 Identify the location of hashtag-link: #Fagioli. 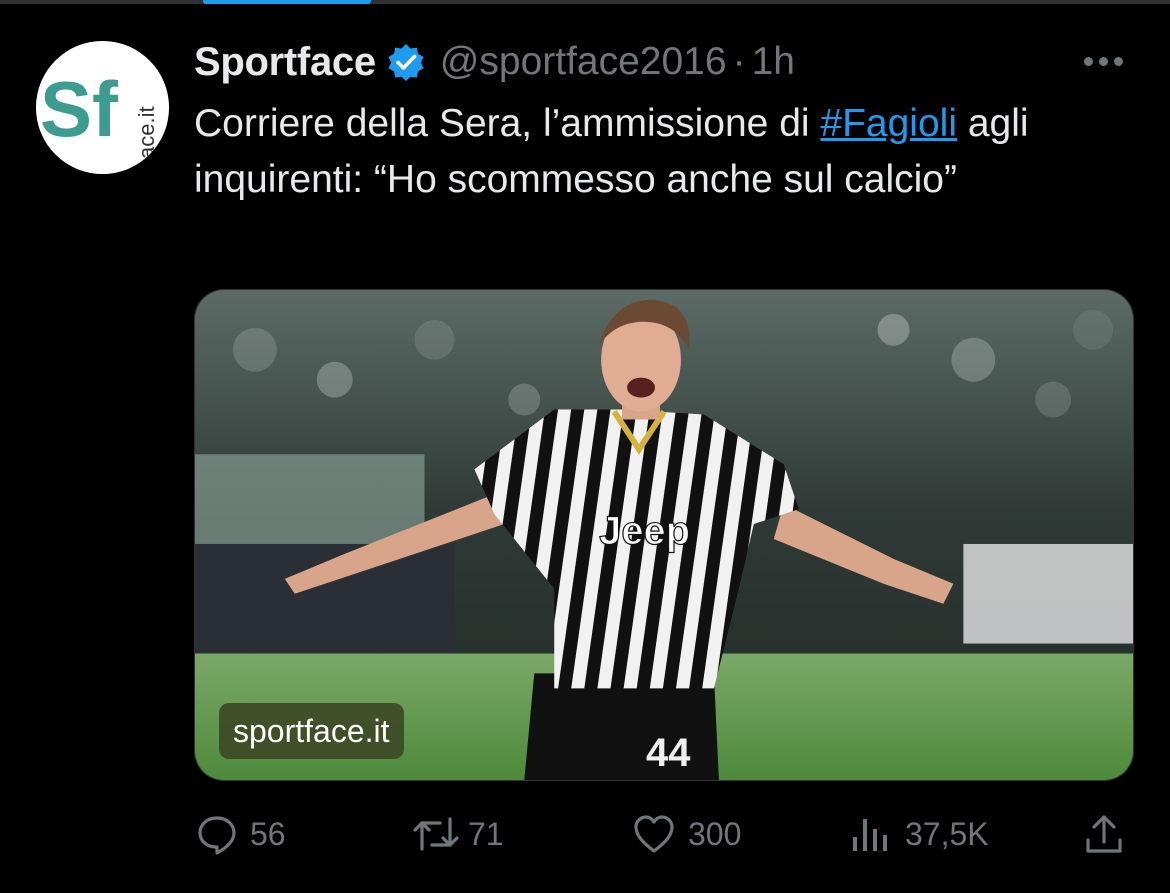
(888, 123).